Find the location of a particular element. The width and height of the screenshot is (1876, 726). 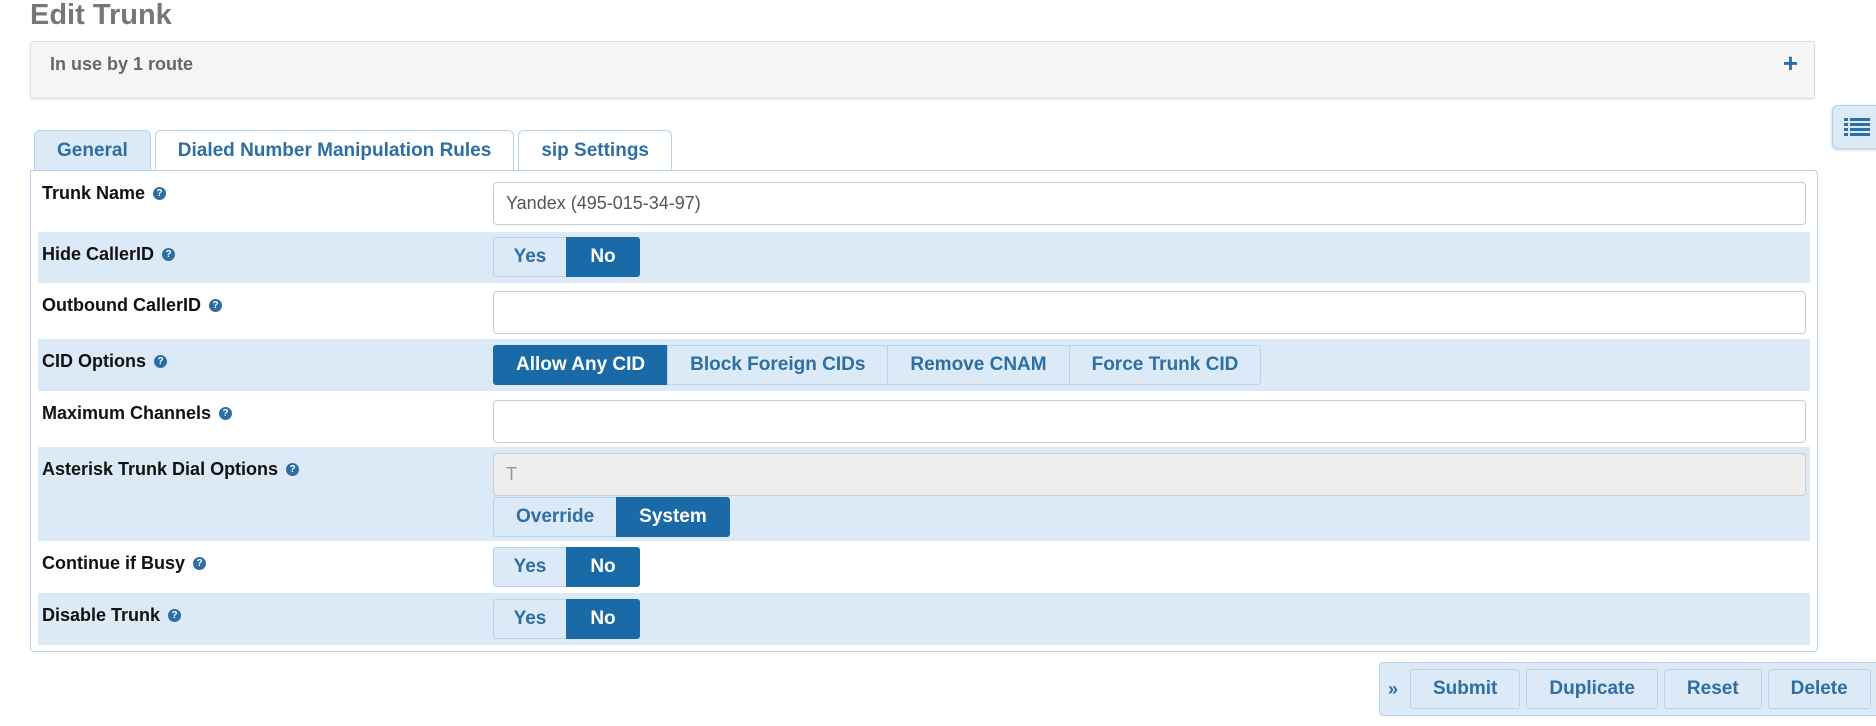

cid-options-label-text: CID Options is located at coordinates (94, 361).